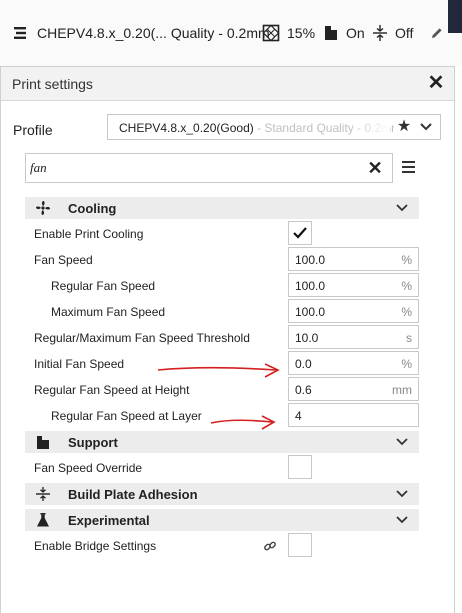 Image resolution: width=462 pixels, height=613 pixels. What do you see at coordinates (406, 312) in the screenshot?
I see `max-fan-speed-unit: %` at bounding box center [406, 312].